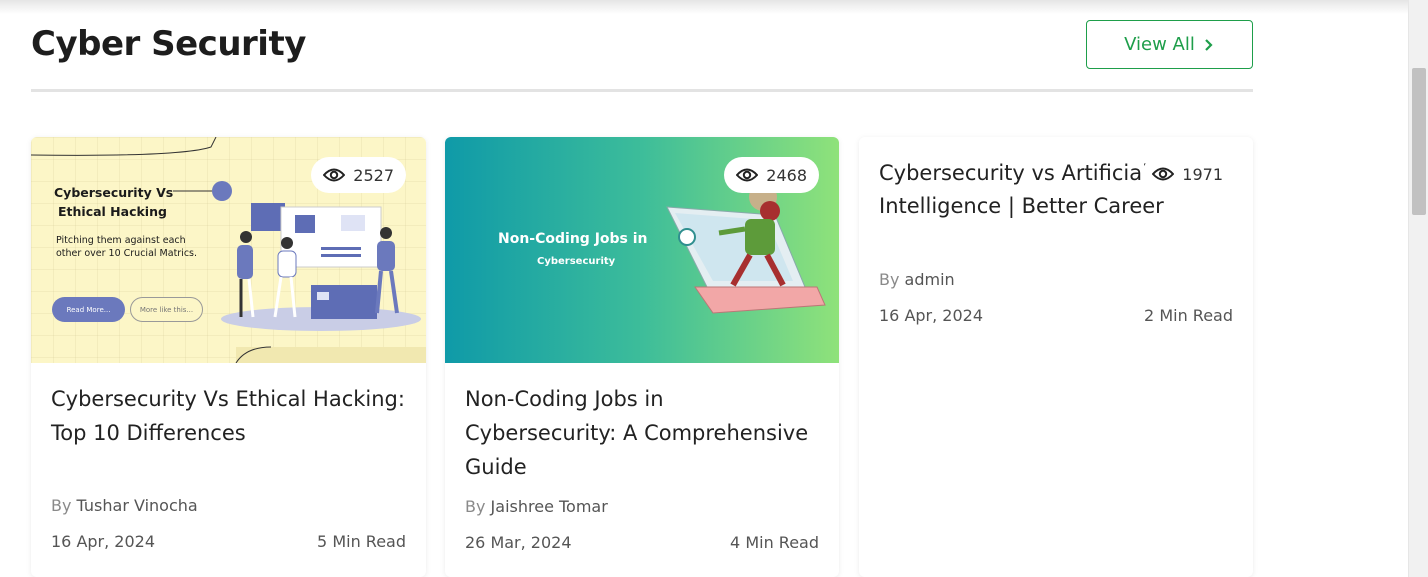 The height and width of the screenshot is (577, 1428). I want to click on view-count-badge: 2468, so click(771, 175).